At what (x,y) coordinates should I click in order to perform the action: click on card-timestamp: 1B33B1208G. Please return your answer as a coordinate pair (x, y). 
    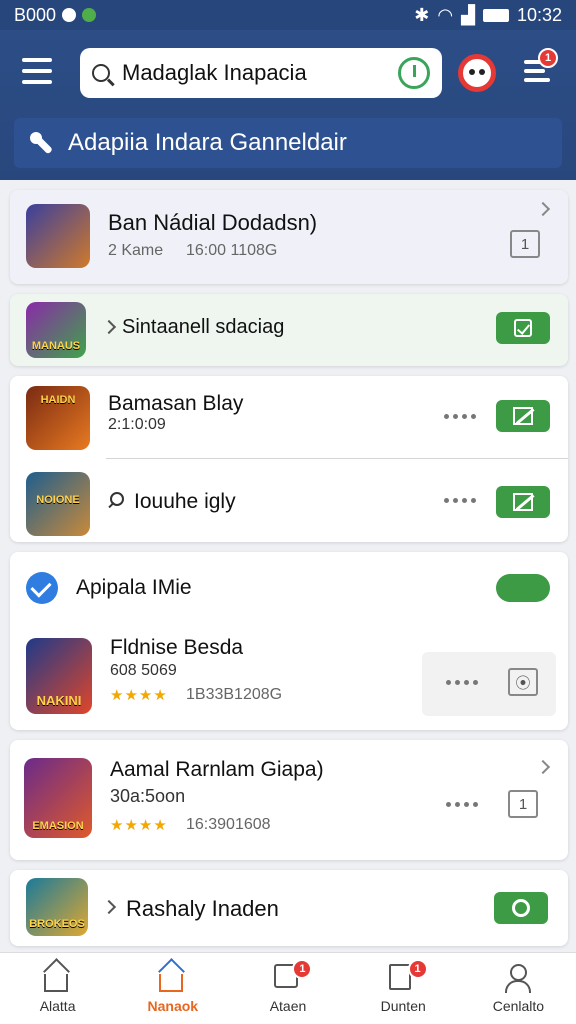
    Looking at the image, I should click on (234, 694).